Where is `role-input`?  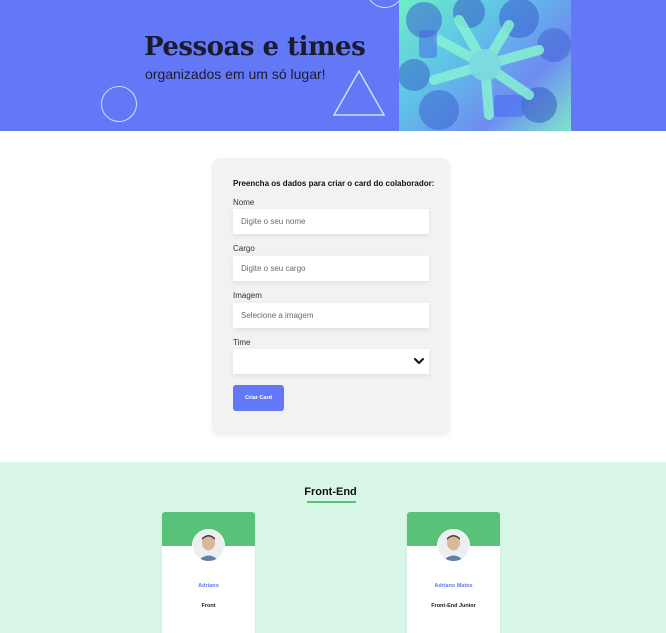 role-input is located at coordinates (331, 268).